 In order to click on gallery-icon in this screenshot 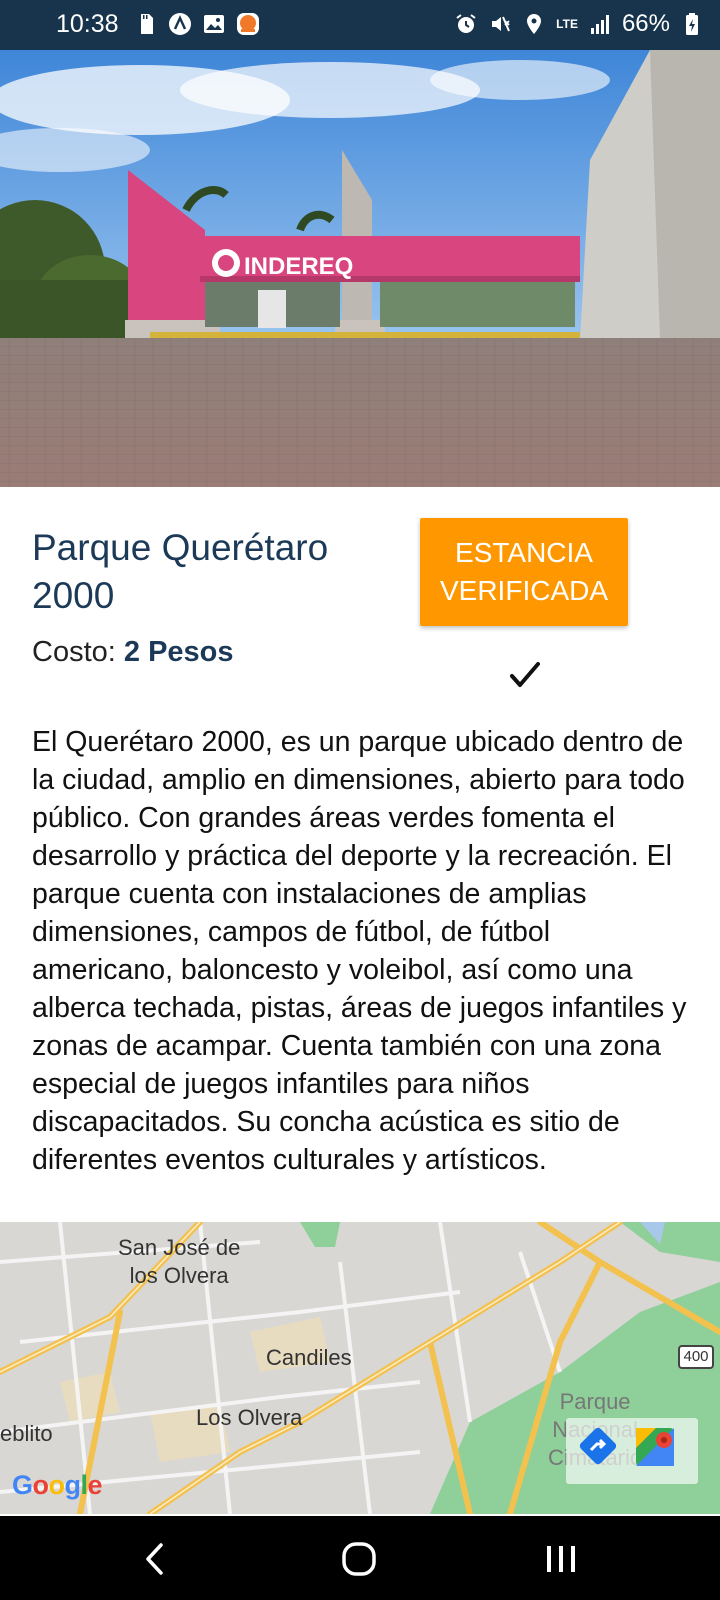, I will do `click(214, 24)`.